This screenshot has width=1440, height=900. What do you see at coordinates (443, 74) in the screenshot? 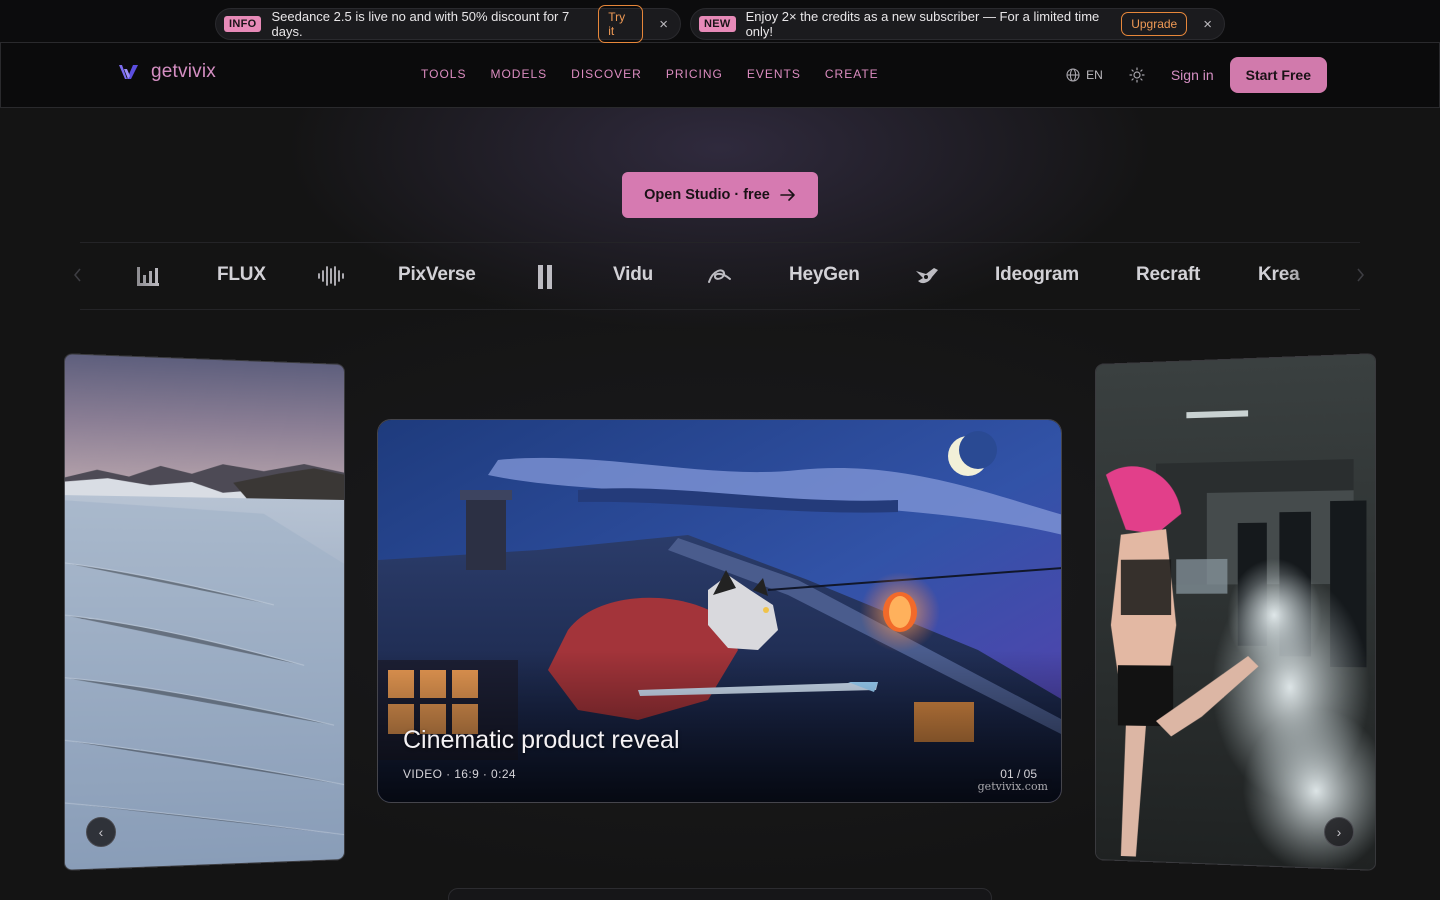
I see `nav-item-tools: TOOLS` at bounding box center [443, 74].